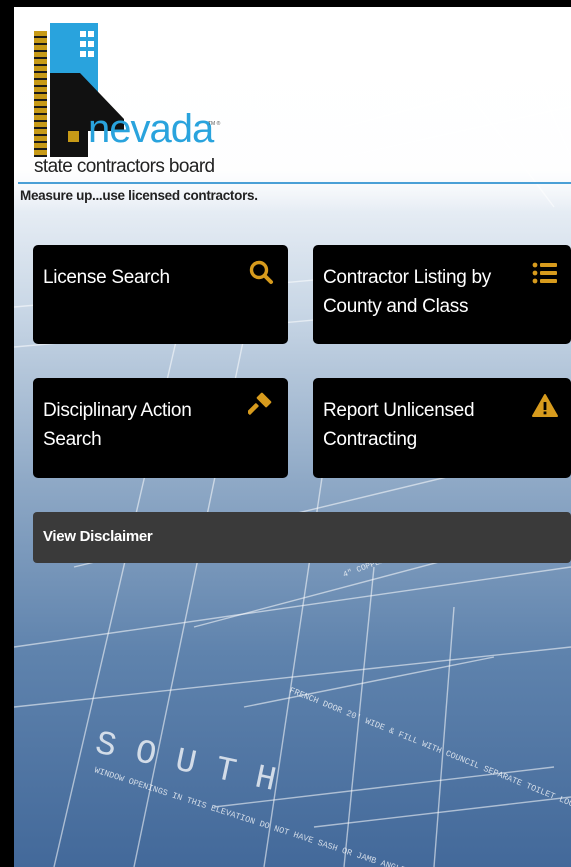  I want to click on nscb-logo: nevada TM ® state contractors board, so click(130, 103).